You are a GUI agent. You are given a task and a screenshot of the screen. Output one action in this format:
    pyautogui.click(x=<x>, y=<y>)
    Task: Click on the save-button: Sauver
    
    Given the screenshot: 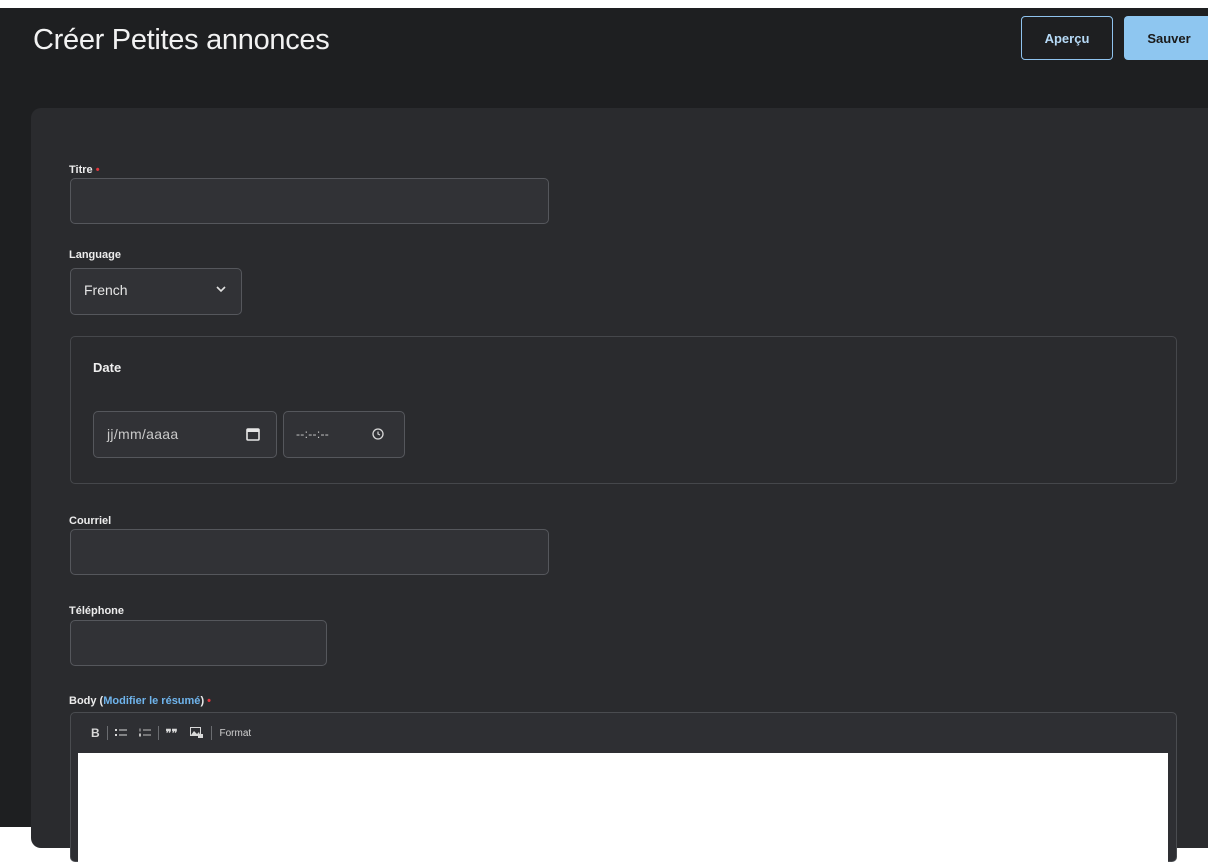 What is the action you would take?
    pyautogui.click(x=1166, y=38)
    